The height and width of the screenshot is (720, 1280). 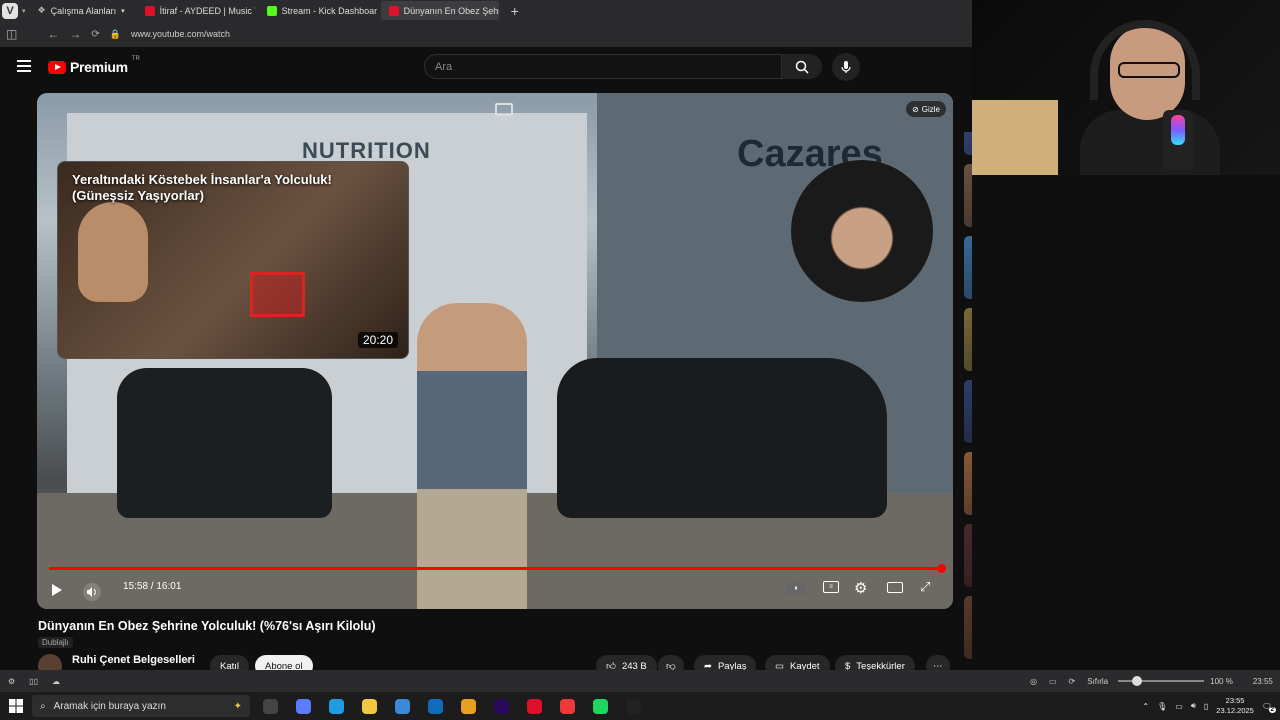 I want to click on voice-search-button, so click(x=846, y=67).